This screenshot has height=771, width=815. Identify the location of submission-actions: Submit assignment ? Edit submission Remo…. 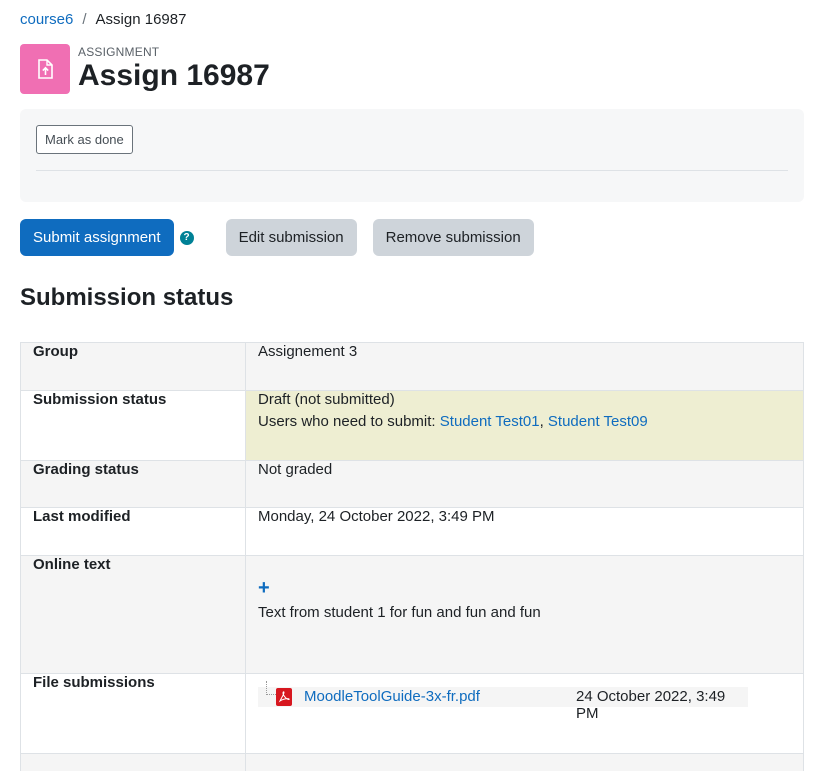
(277, 237).